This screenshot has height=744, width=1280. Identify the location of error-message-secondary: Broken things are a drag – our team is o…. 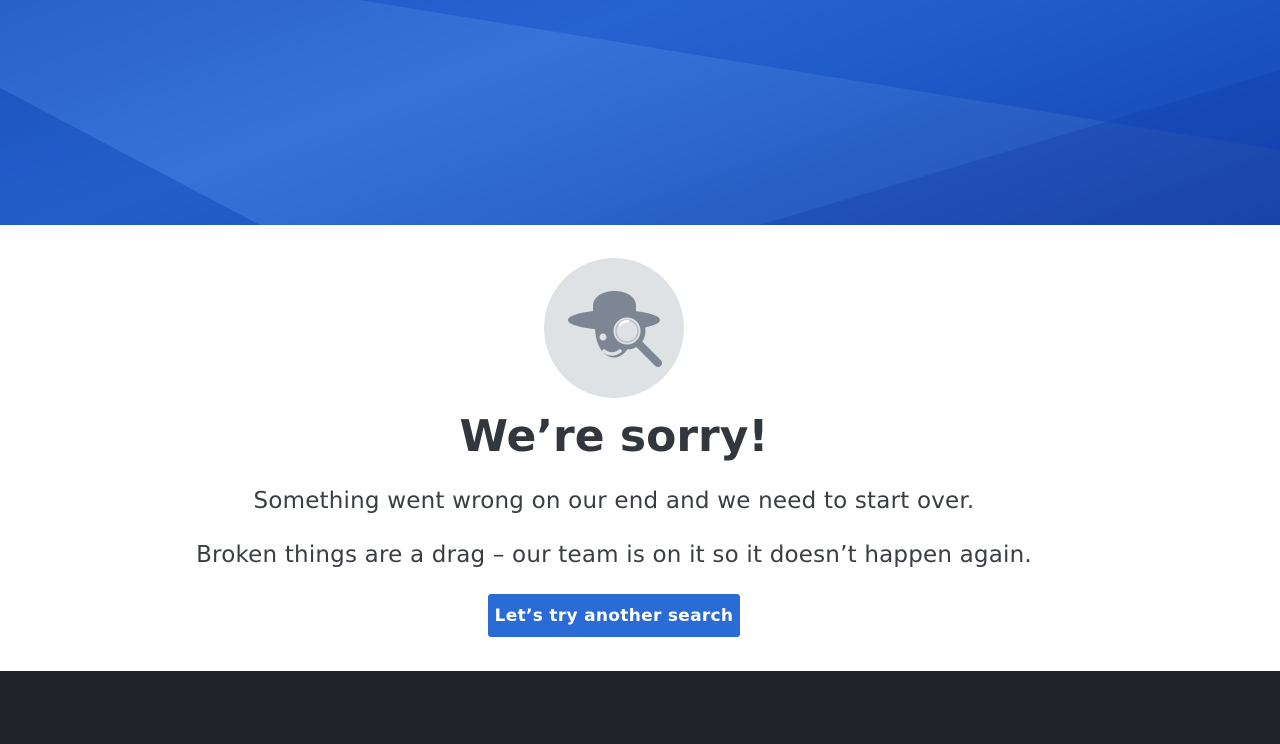
(614, 555).